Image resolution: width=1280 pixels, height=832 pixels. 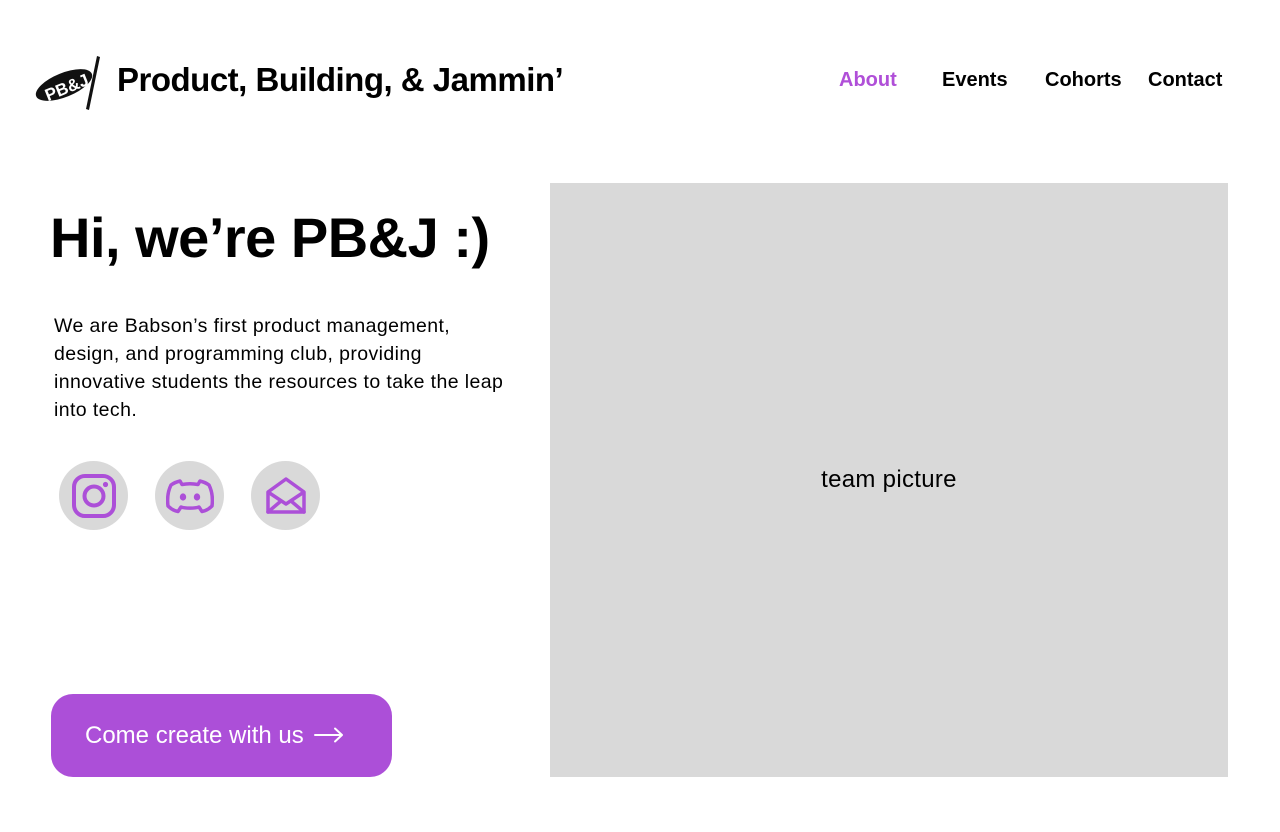 I want to click on site-title: Product, Building, & Jammin’, so click(x=340, y=79).